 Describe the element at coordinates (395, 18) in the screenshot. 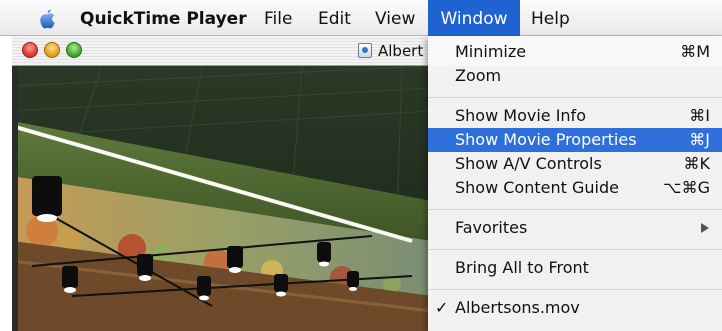

I see `view-menu: View` at that location.